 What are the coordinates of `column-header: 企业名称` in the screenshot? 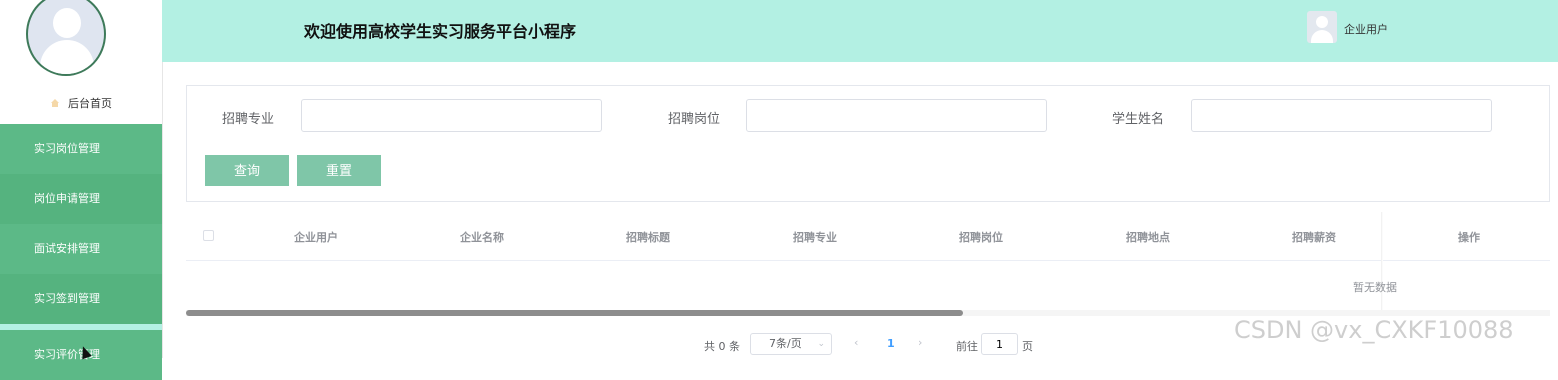 It's located at (482, 237).